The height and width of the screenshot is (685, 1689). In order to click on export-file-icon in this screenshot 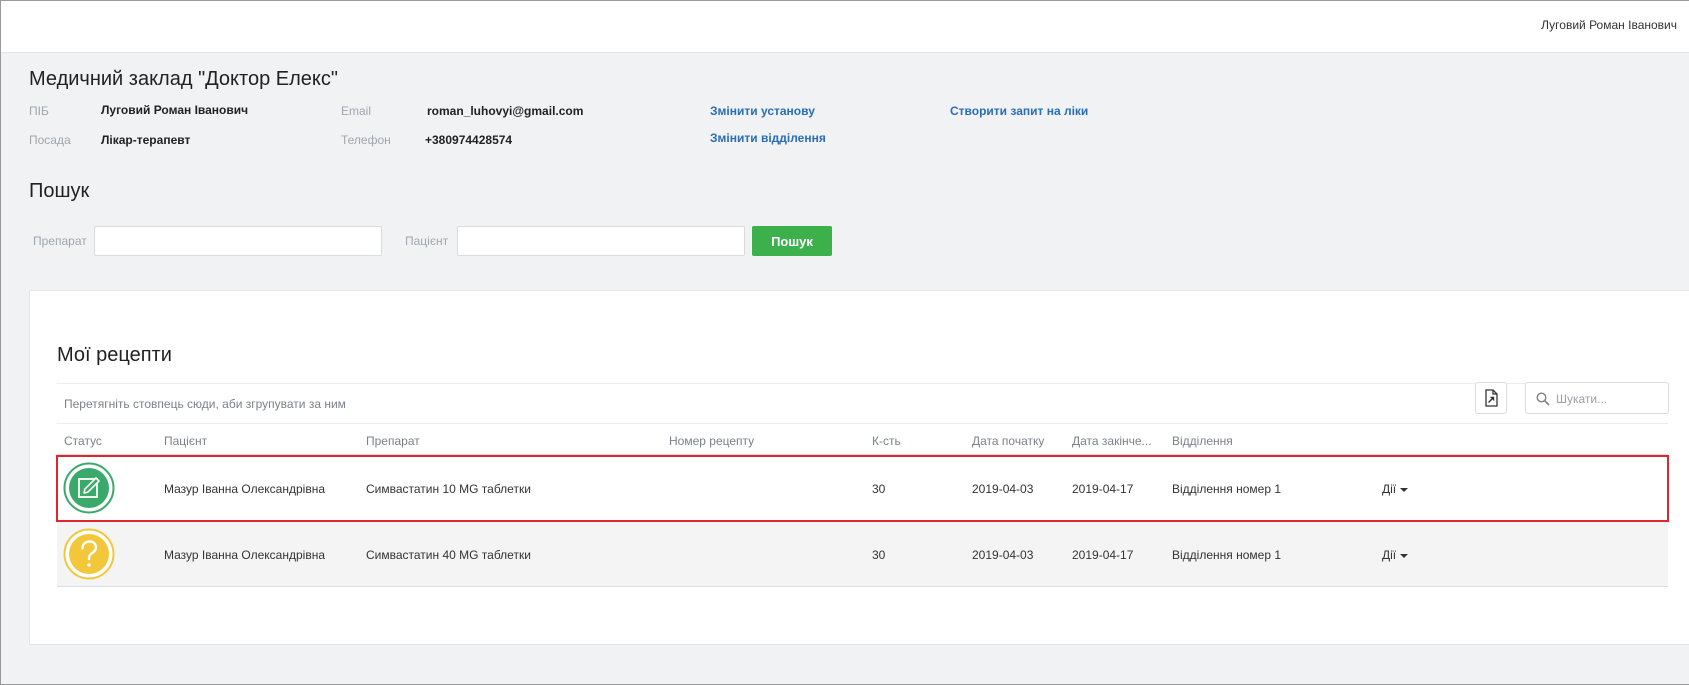, I will do `click(1491, 398)`.